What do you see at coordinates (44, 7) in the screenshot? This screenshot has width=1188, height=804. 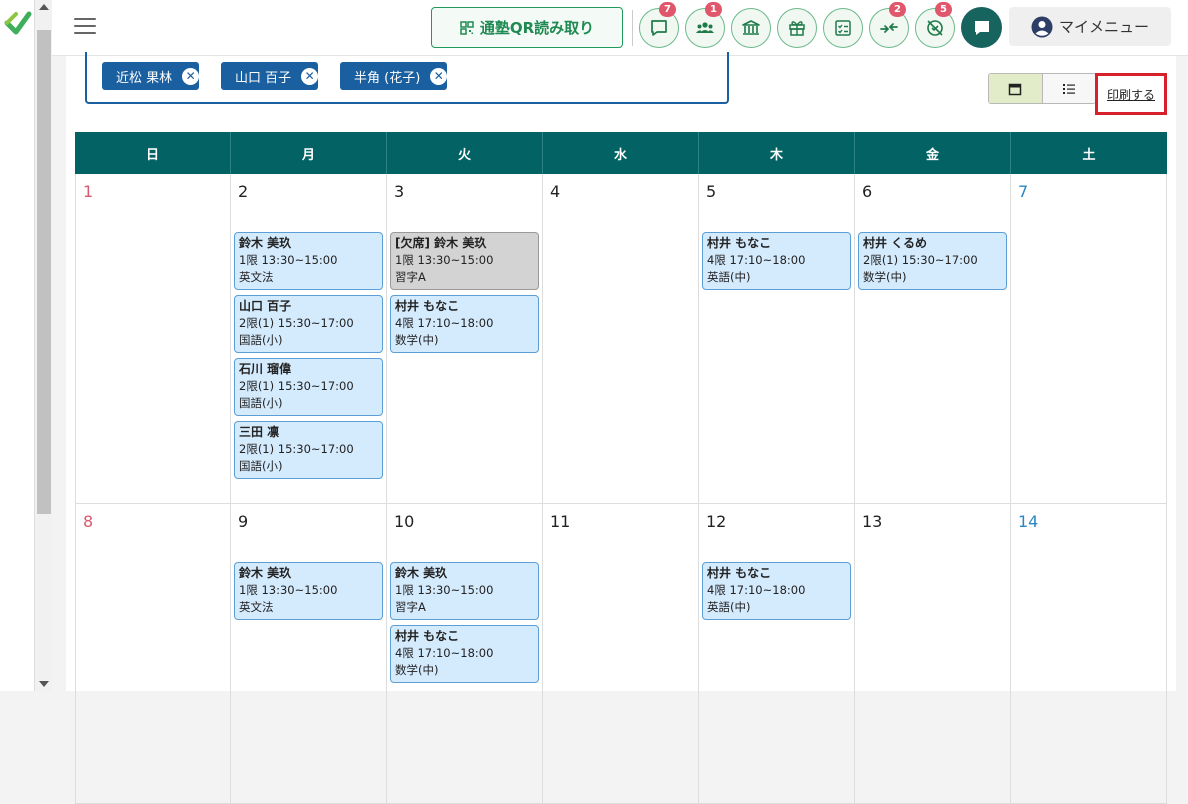 I see `scroll-up-arrow-icon` at bounding box center [44, 7].